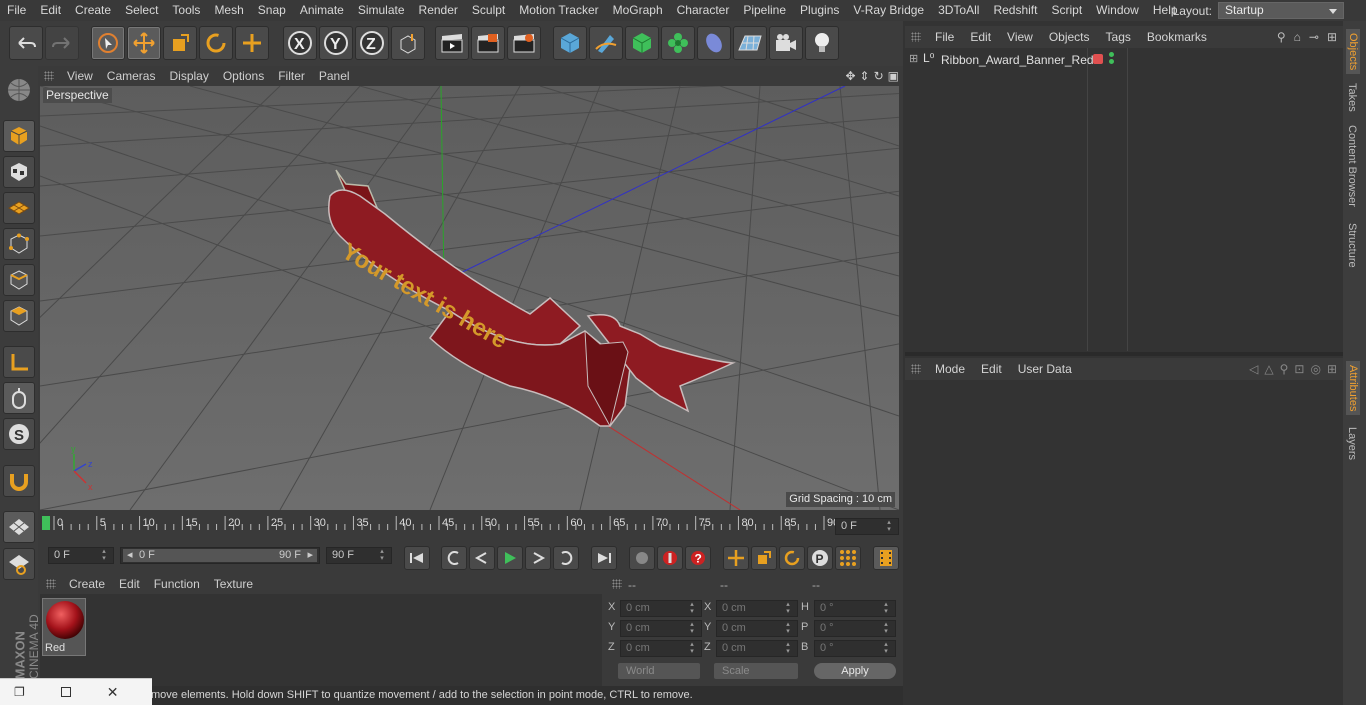 Image resolution: width=1366 pixels, height=705 pixels. Describe the element at coordinates (538, 558) in the screenshot. I see `next-frame-button` at that location.